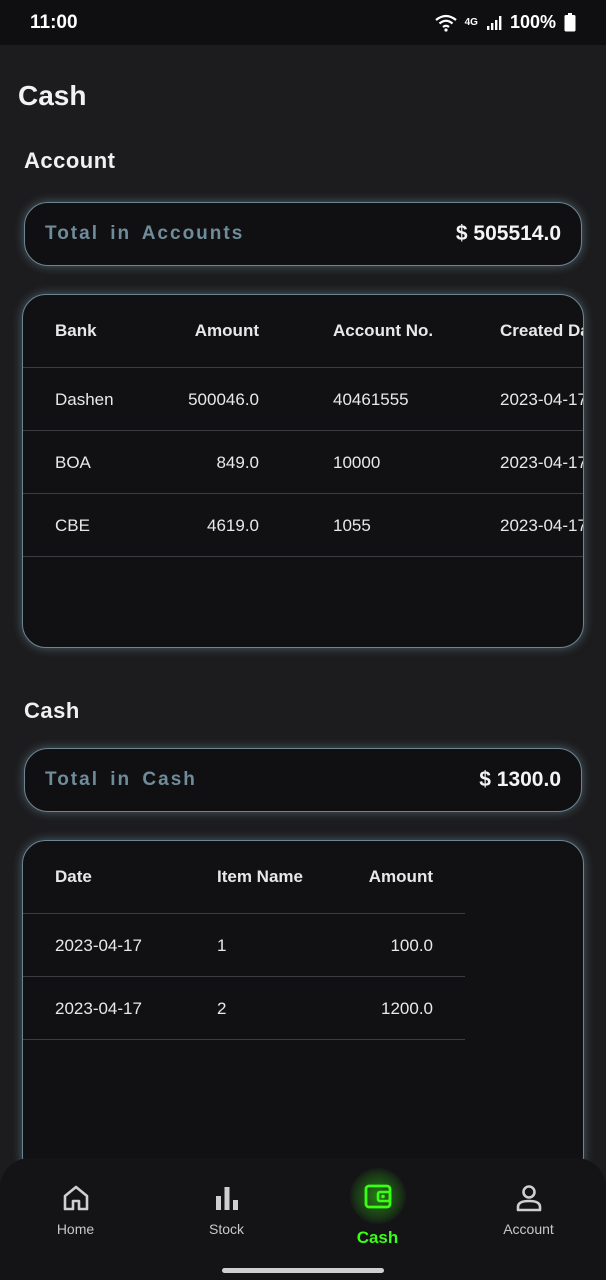 This screenshot has width=606, height=1280. What do you see at coordinates (244, 945) in the screenshot?
I see `table-row: 2023-04-17 1 100.0` at bounding box center [244, 945].